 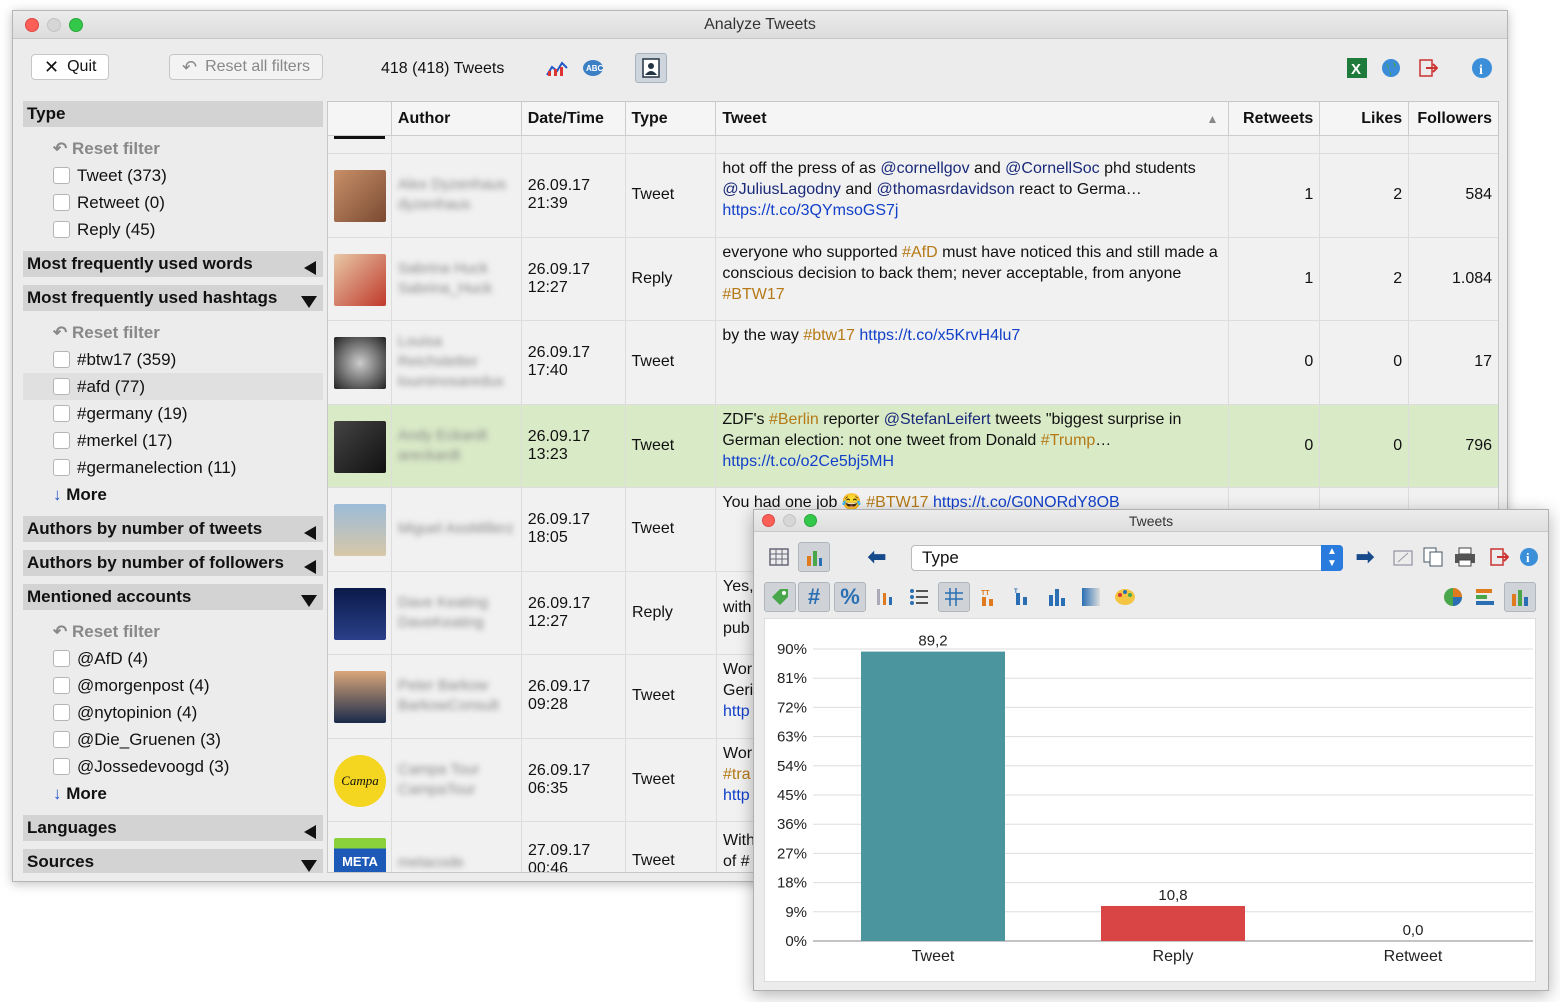 I want to click on print-icon, so click(x=1465, y=557).